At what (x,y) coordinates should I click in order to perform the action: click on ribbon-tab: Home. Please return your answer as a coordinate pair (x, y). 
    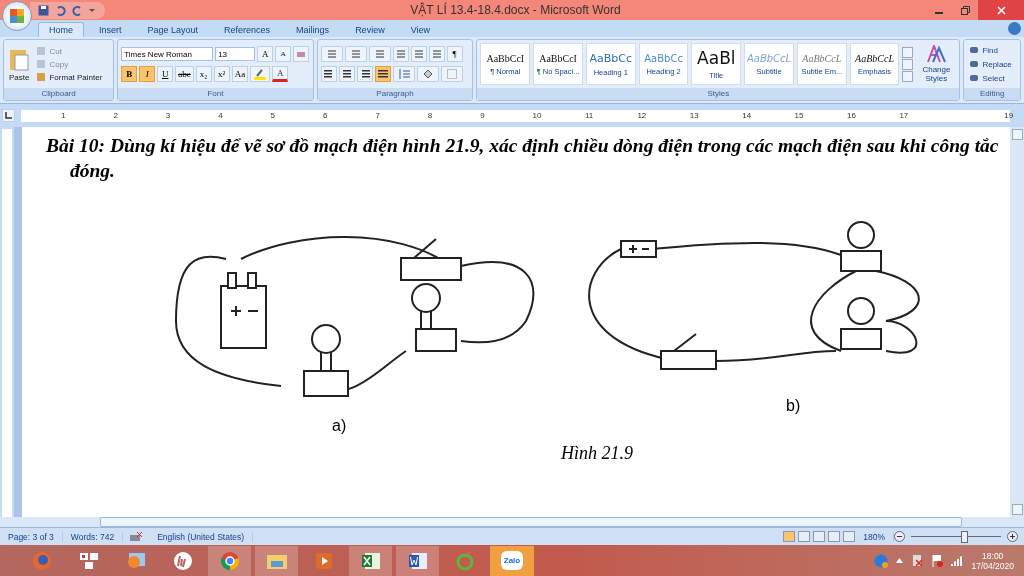
    Looking at the image, I should click on (61, 29).